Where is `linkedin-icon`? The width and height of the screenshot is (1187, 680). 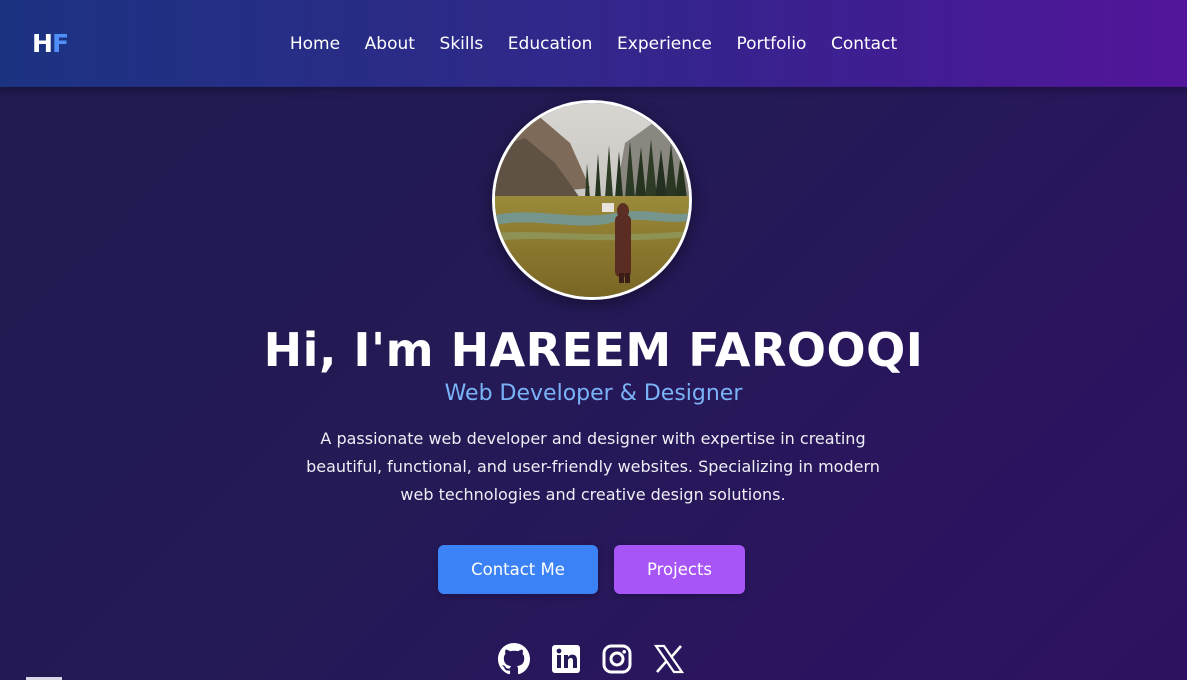 linkedin-icon is located at coordinates (566, 659).